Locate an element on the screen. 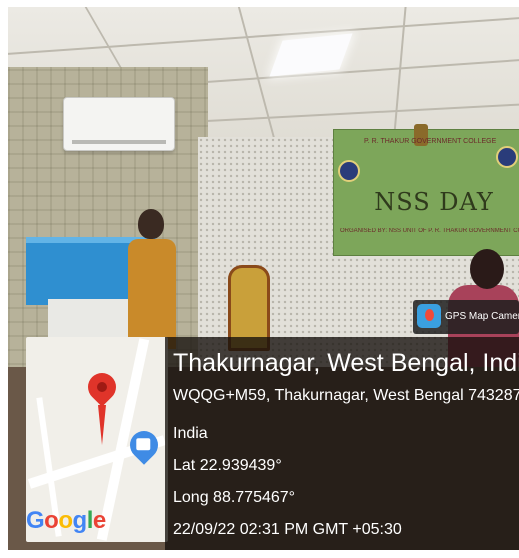 The height and width of the screenshot is (558, 519). ceiling-light is located at coordinates (311, 55).